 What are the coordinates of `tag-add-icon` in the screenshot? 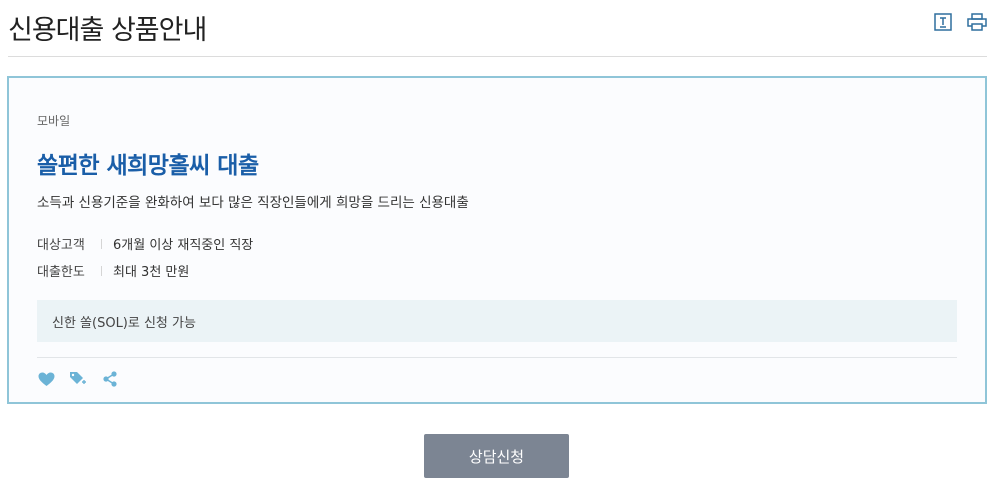 It's located at (78, 379).